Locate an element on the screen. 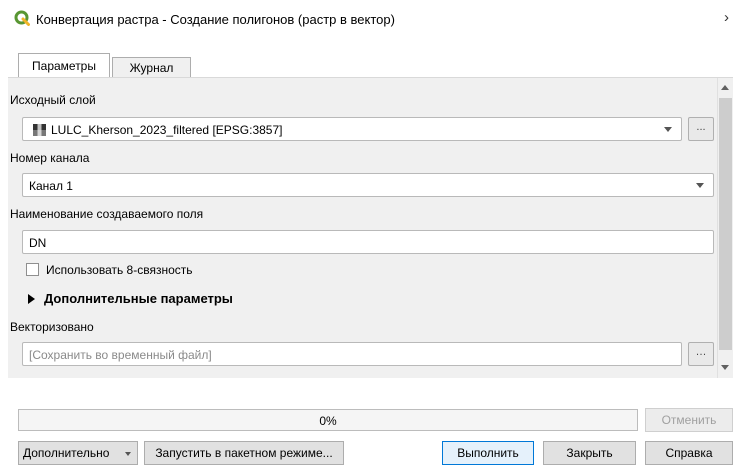  progress-text: 0% is located at coordinates (328, 421).